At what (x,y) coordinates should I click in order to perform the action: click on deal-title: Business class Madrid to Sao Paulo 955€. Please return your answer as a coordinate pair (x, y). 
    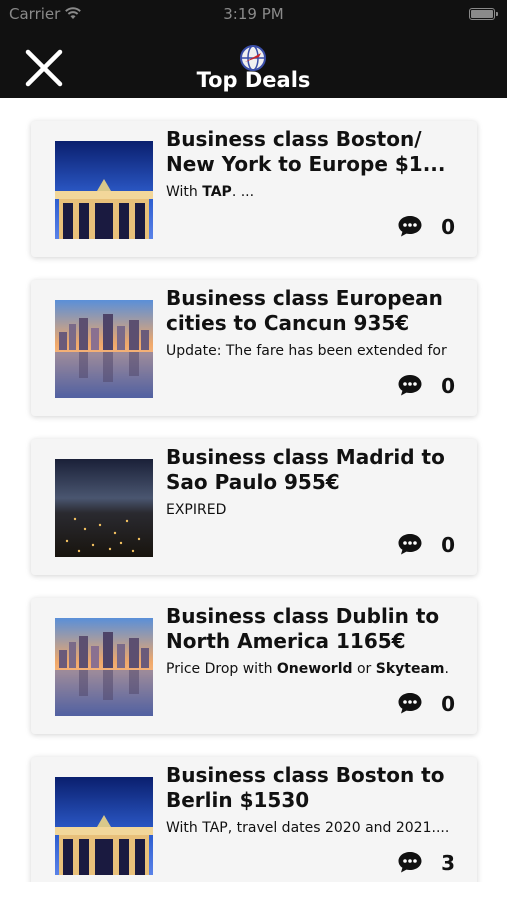
    Looking at the image, I should click on (305, 469).